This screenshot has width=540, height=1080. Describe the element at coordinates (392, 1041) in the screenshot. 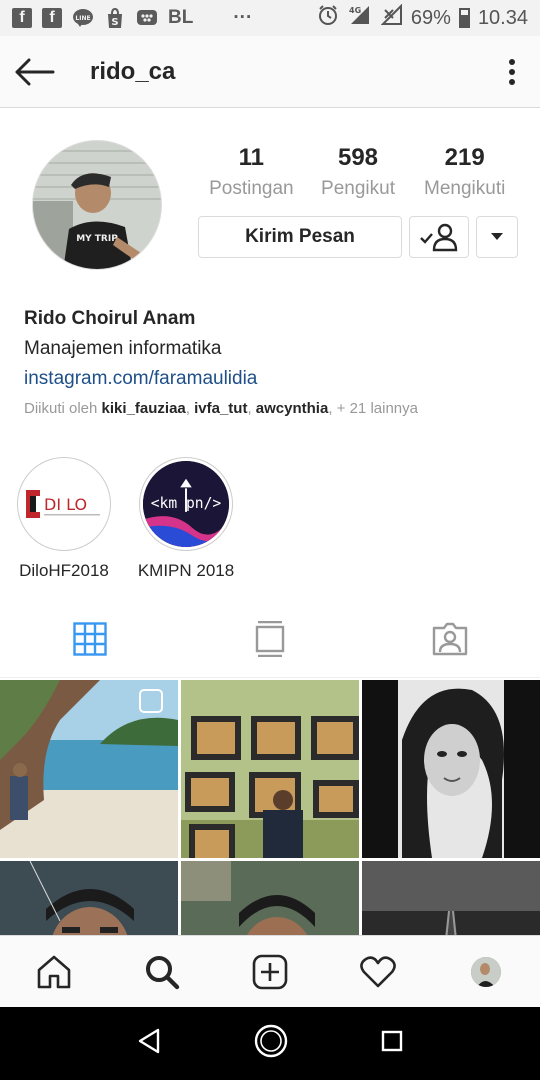

I see `square-recents-icon` at that location.